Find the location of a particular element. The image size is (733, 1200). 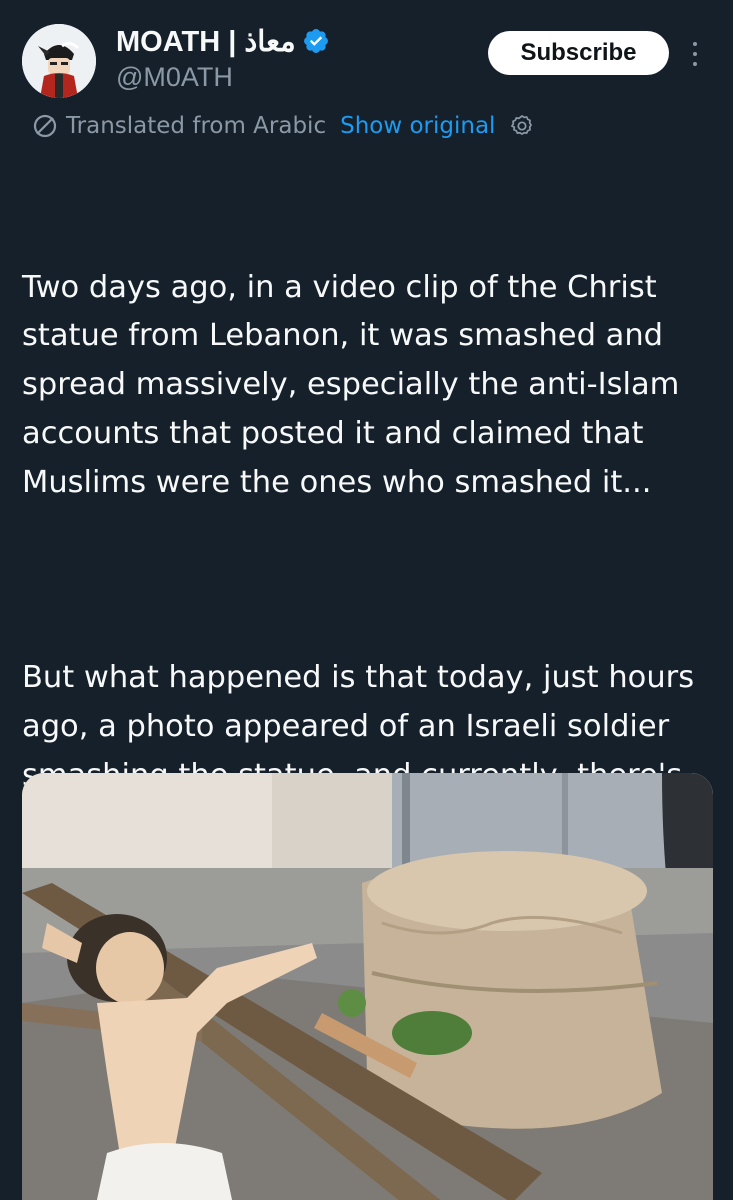

translate-icon is located at coordinates (45, 126).